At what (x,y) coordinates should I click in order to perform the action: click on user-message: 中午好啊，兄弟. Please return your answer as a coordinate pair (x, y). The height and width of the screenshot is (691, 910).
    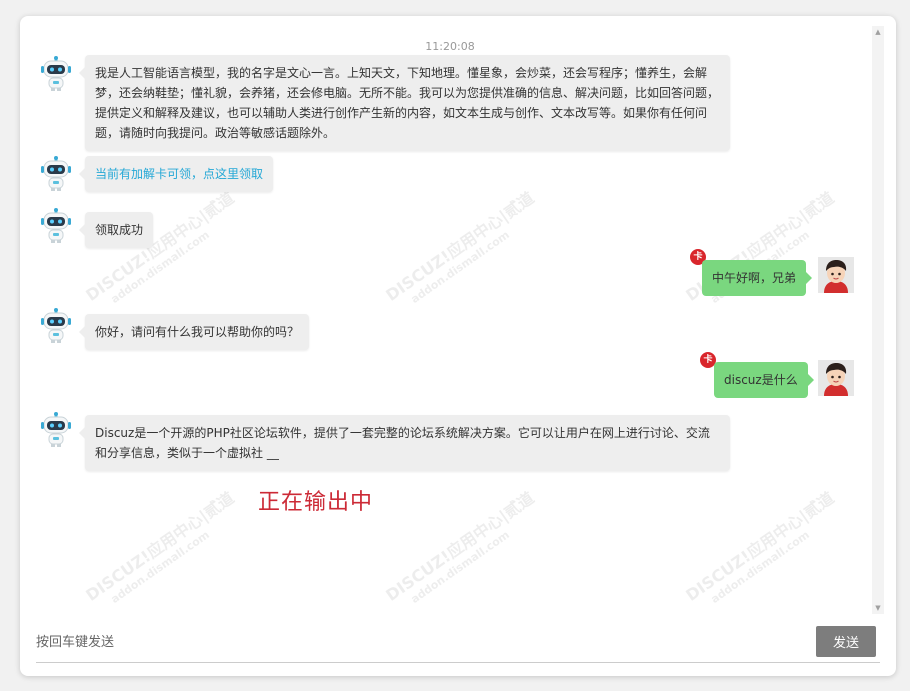
    Looking at the image, I should click on (757, 278).